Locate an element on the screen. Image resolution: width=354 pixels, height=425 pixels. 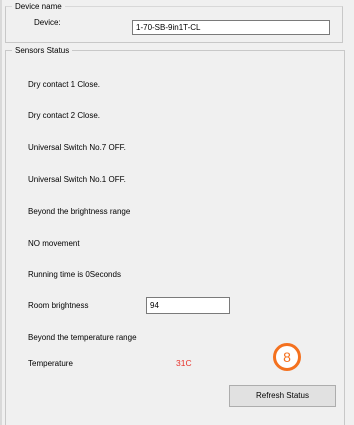
universal-switch-1-status: Universal Switch No.1 OFF. is located at coordinates (77, 179).